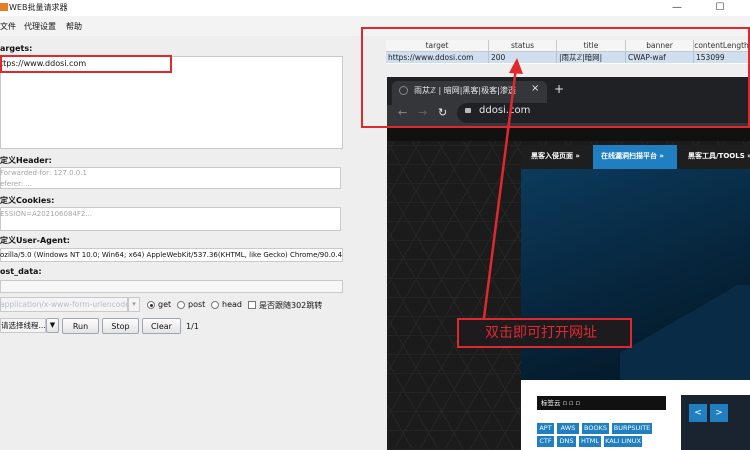 The width and height of the screenshot is (750, 450). I want to click on progress-count: 1/1, so click(192, 326).